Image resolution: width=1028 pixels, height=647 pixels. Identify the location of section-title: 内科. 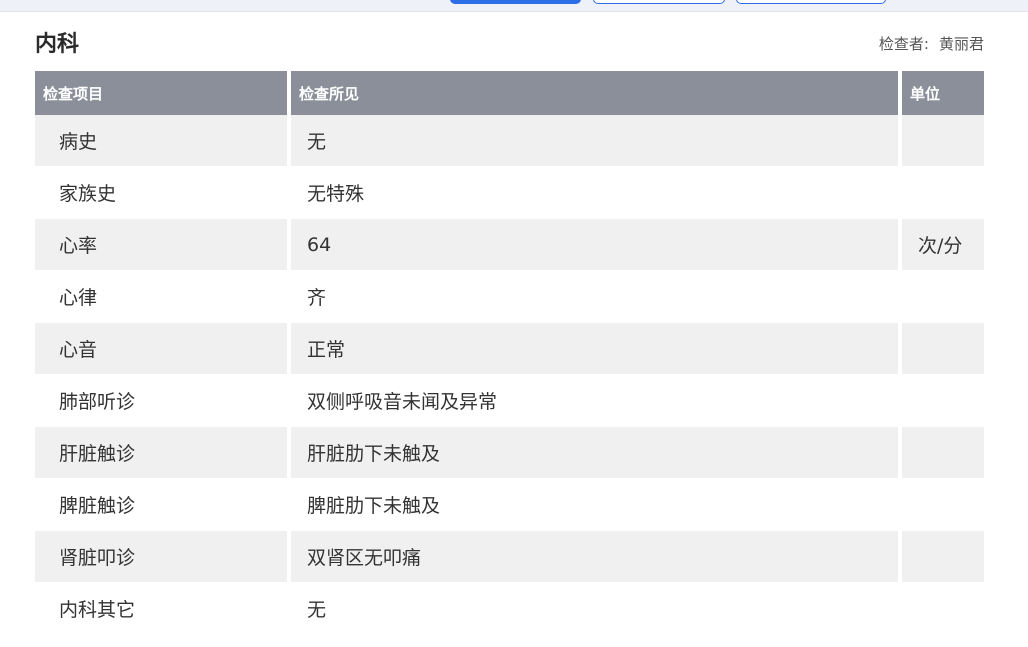
(57, 44).